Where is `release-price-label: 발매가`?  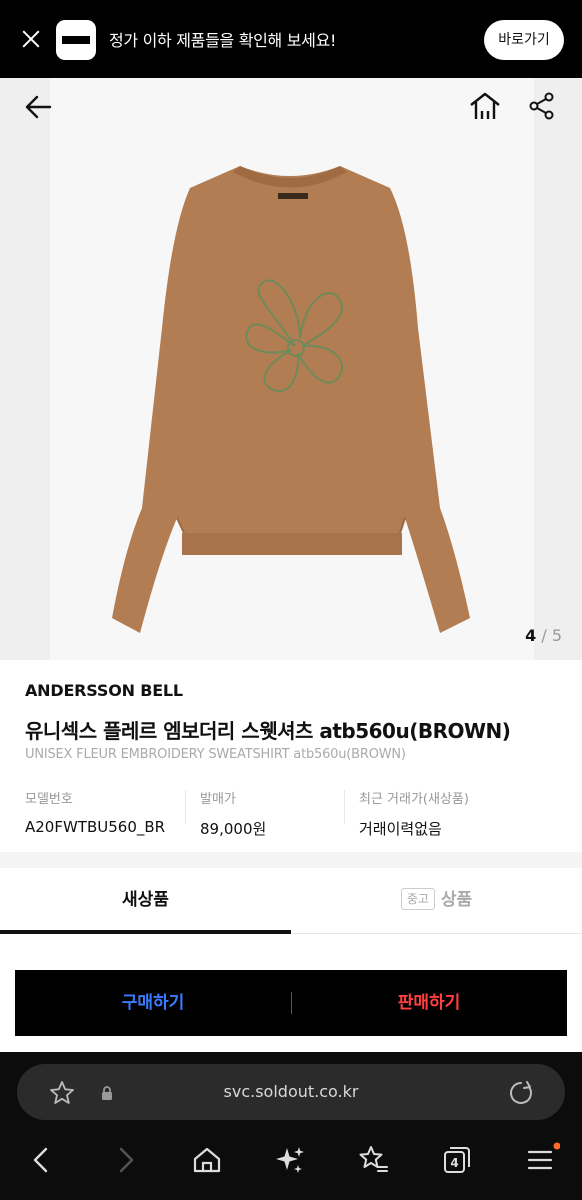 release-price-label: 발매가 is located at coordinates (218, 799).